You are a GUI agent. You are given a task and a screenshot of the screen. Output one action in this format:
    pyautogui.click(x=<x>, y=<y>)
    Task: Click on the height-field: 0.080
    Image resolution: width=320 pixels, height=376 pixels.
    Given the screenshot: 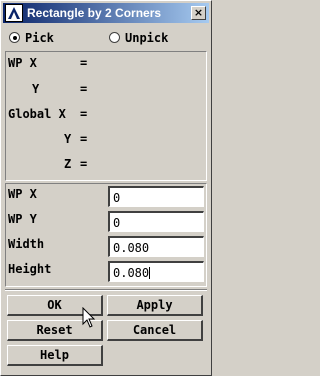 What is the action you would take?
    pyautogui.click(x=156, y=271)
    